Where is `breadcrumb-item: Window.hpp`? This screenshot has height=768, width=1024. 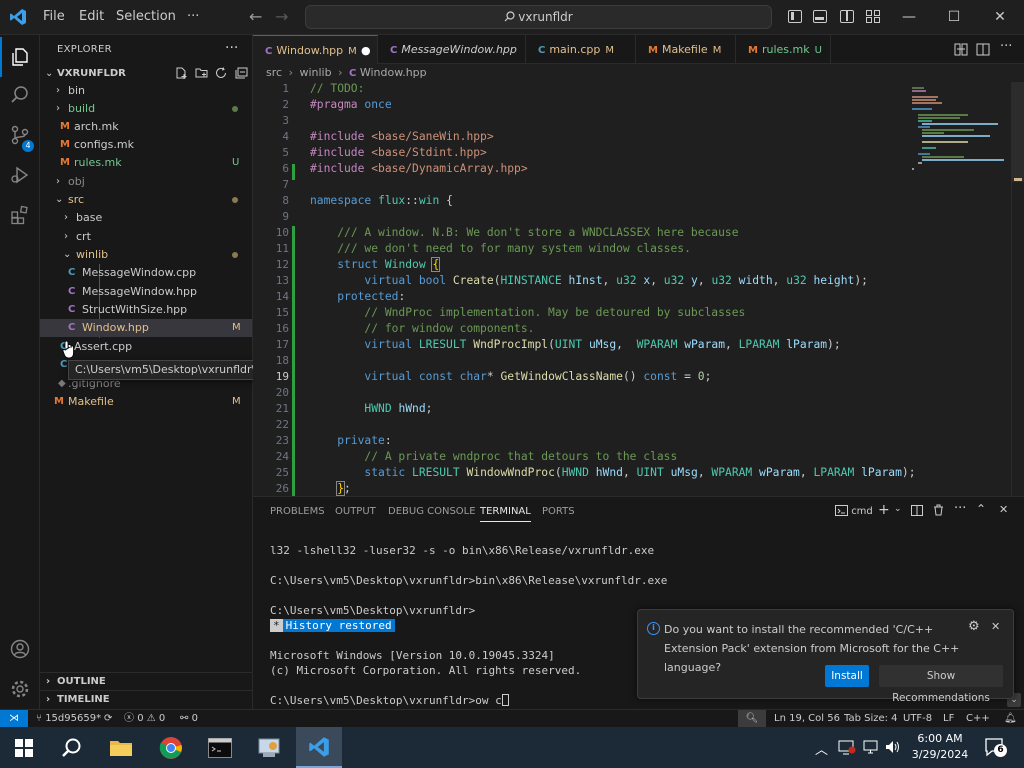 breadcrumb-item: Window.hpp is located at coordinates (393, 72).